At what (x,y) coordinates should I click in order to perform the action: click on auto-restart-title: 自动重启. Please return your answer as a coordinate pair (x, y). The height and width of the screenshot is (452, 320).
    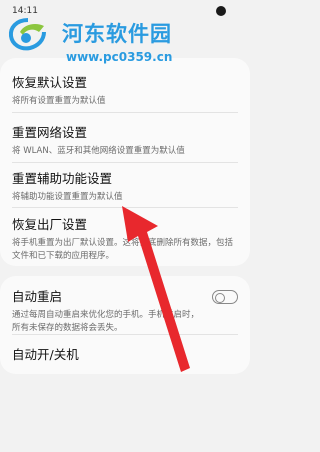
    Looking at the image, I should click on (37, 296).